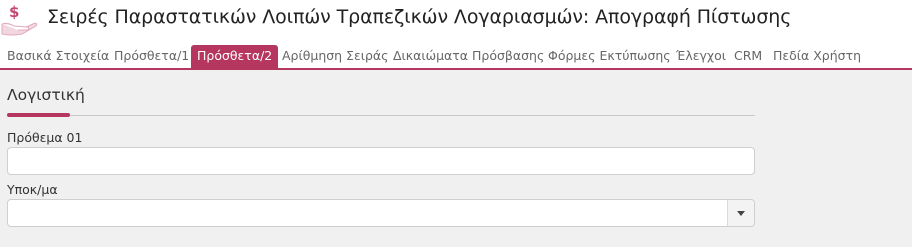 This screenshot has height=247, width=912. What do you see at coordinates (151, 56) in the screenshot?
I see `tab-prostheta-1: Πρόσθετα/1` at bounding box center [151, 56].